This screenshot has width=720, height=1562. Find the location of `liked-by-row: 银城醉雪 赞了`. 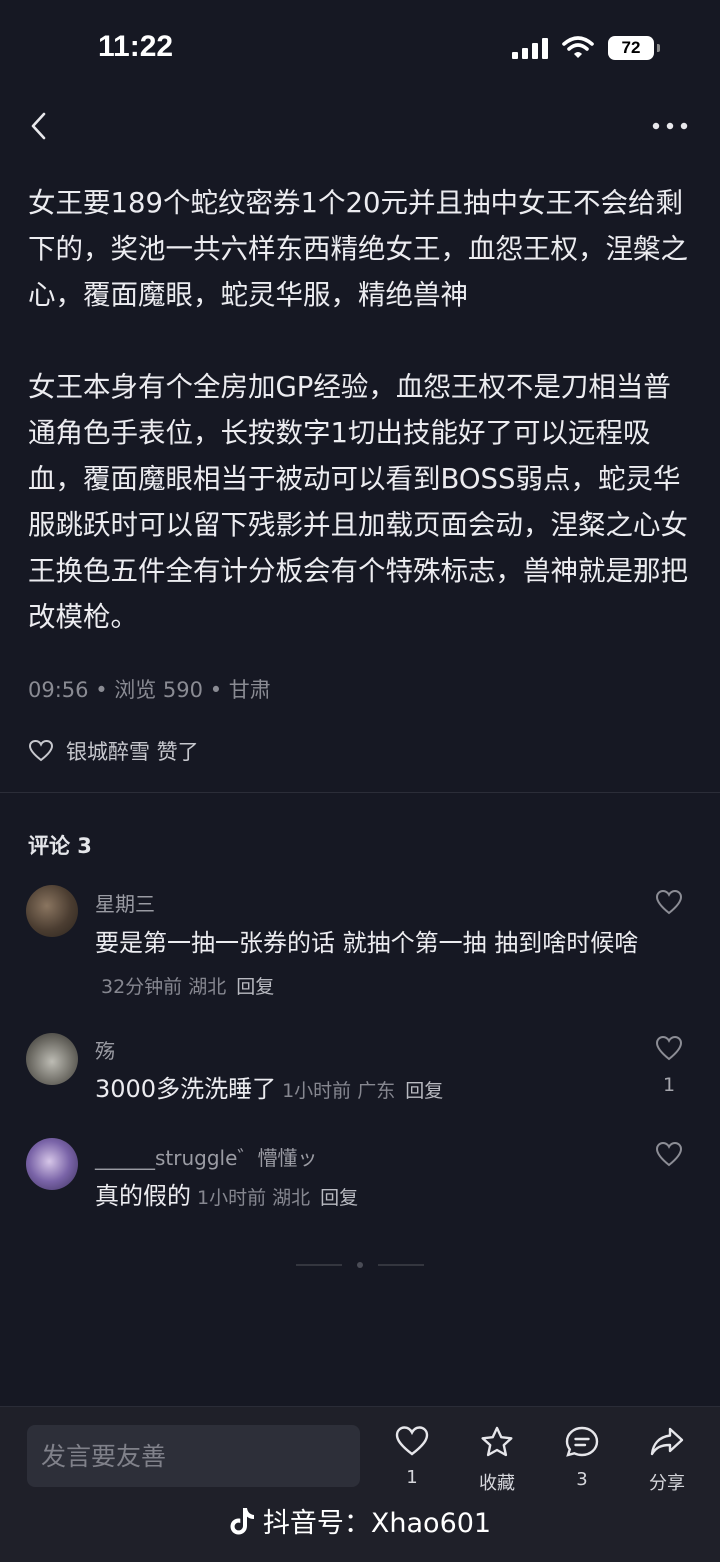

liked-by-row: 银城醉雪 赞了 is located at coordinates (113, 751).